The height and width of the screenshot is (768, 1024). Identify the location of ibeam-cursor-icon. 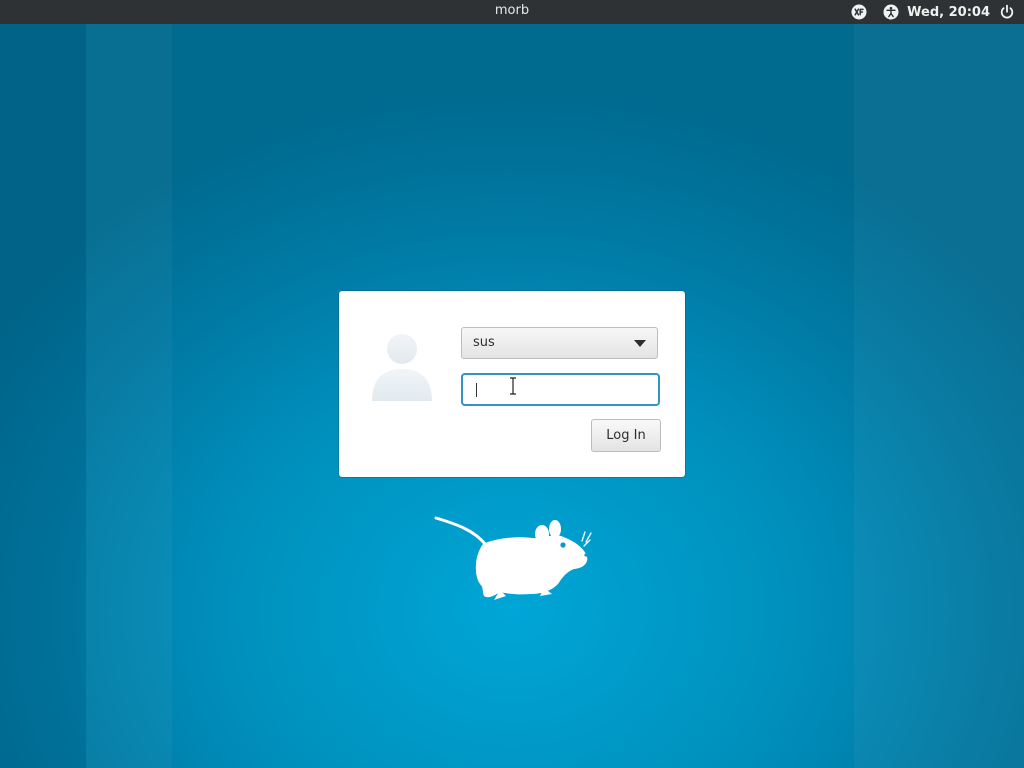
(513, 386).